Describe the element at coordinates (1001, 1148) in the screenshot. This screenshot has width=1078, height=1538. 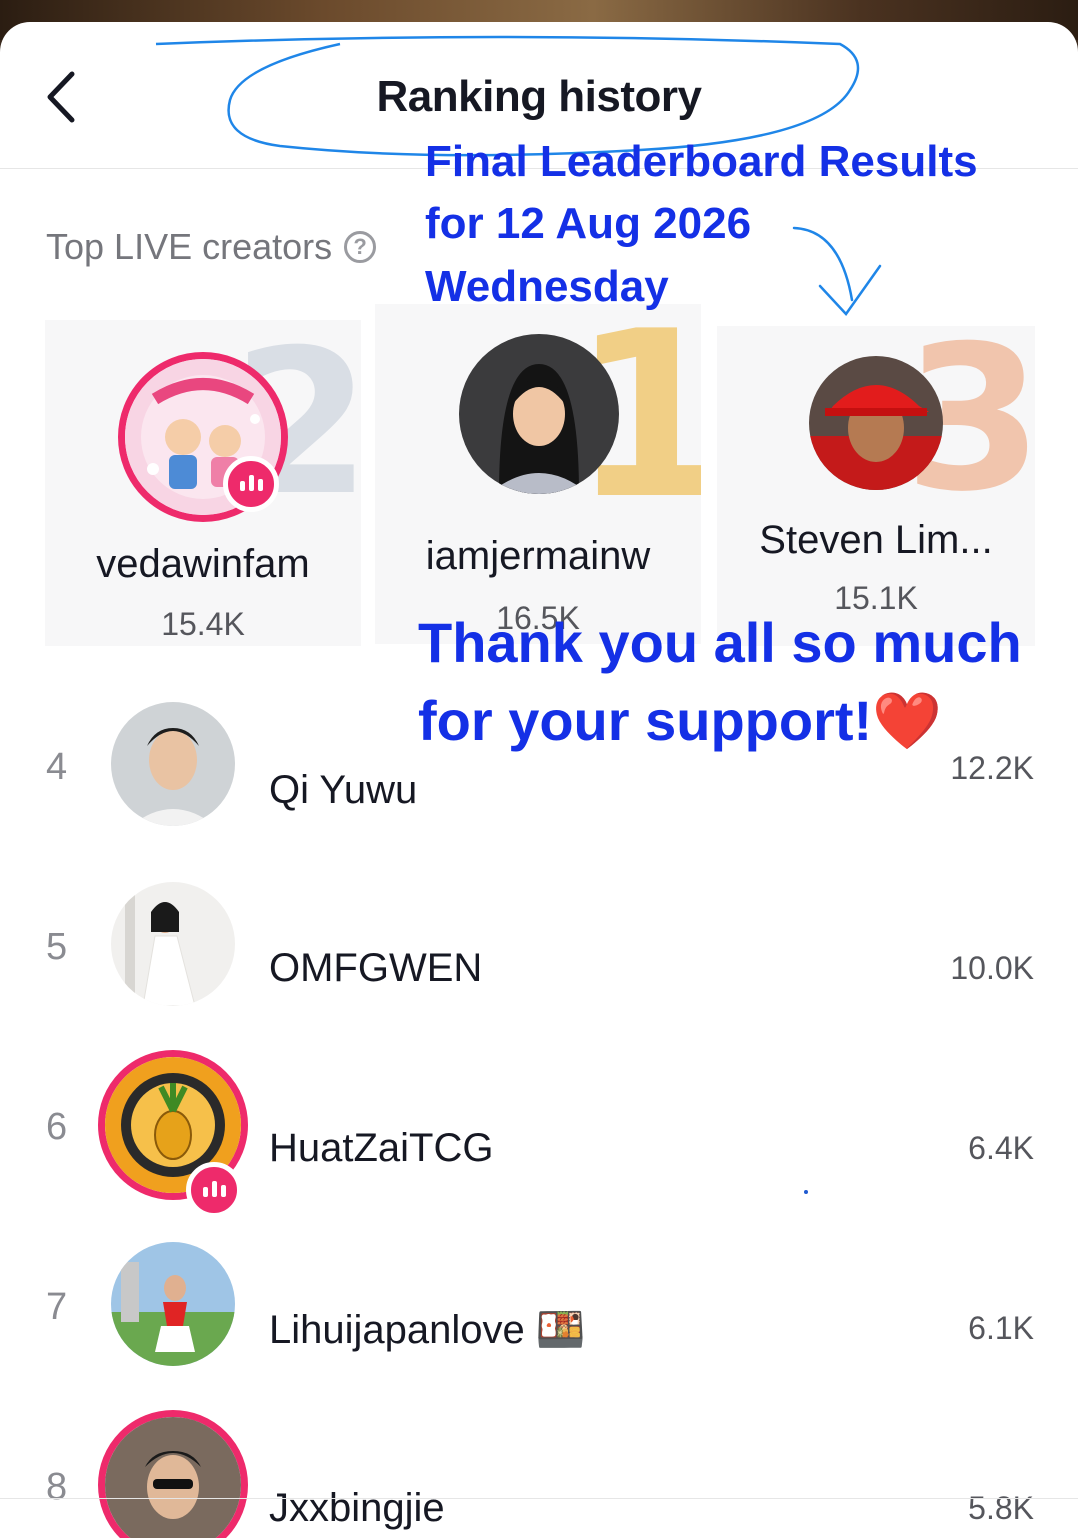
I see `creator-score: 6.4K` at that location.